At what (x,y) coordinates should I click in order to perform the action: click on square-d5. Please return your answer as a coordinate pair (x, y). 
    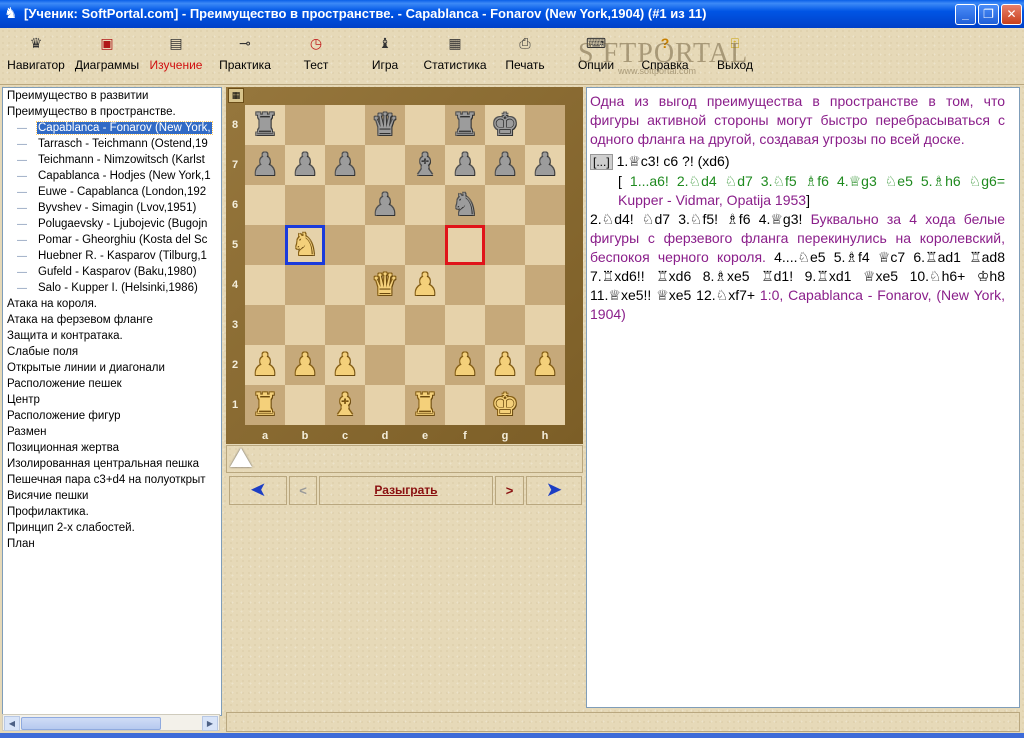
    Looking at the image, I should click on (385, 245).